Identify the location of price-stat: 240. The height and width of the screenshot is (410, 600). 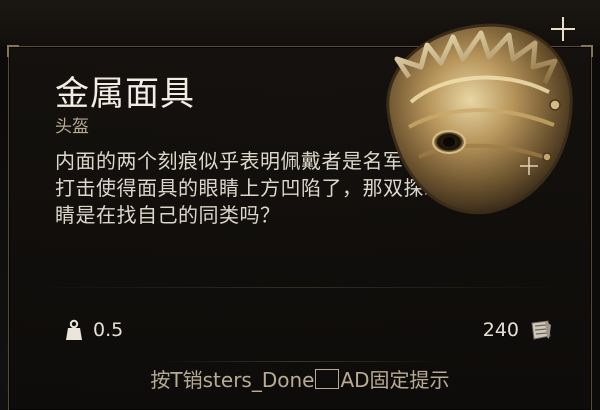
(518, 330).